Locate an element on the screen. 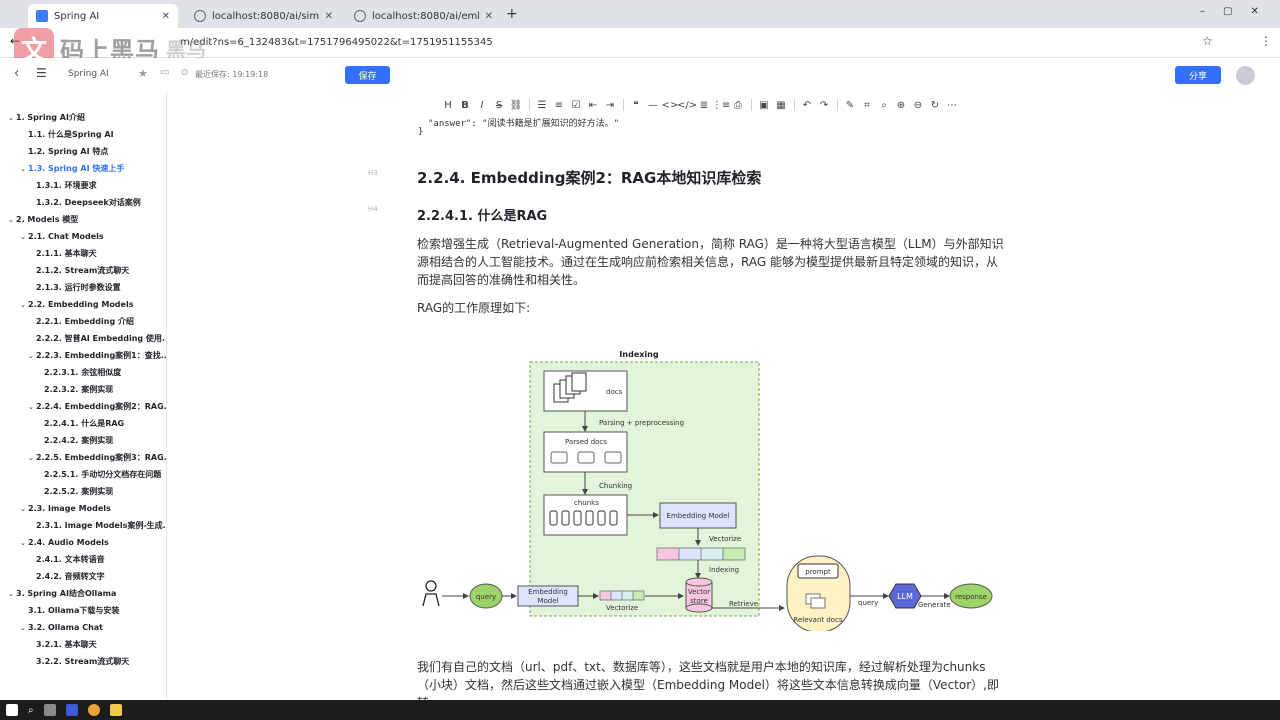 The width and height of the screenshot is (1280, 720). toc-item: ⌄ 1. Spring AI介绍 is located at coordinates (46, 118).